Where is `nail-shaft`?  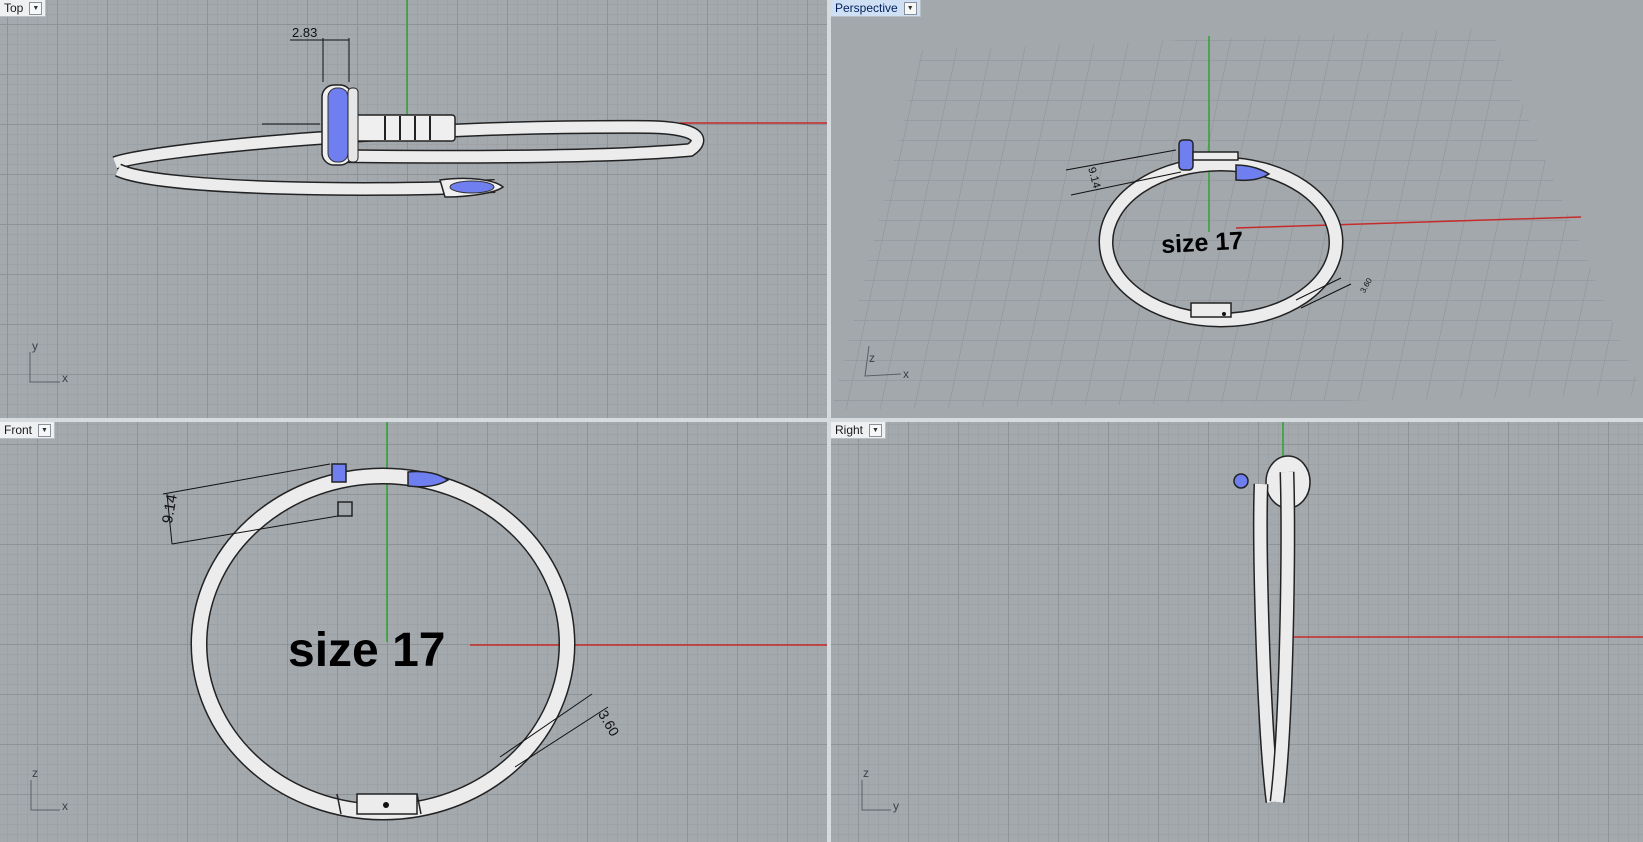 nail-shaft is located at coordinates (1215, 156).